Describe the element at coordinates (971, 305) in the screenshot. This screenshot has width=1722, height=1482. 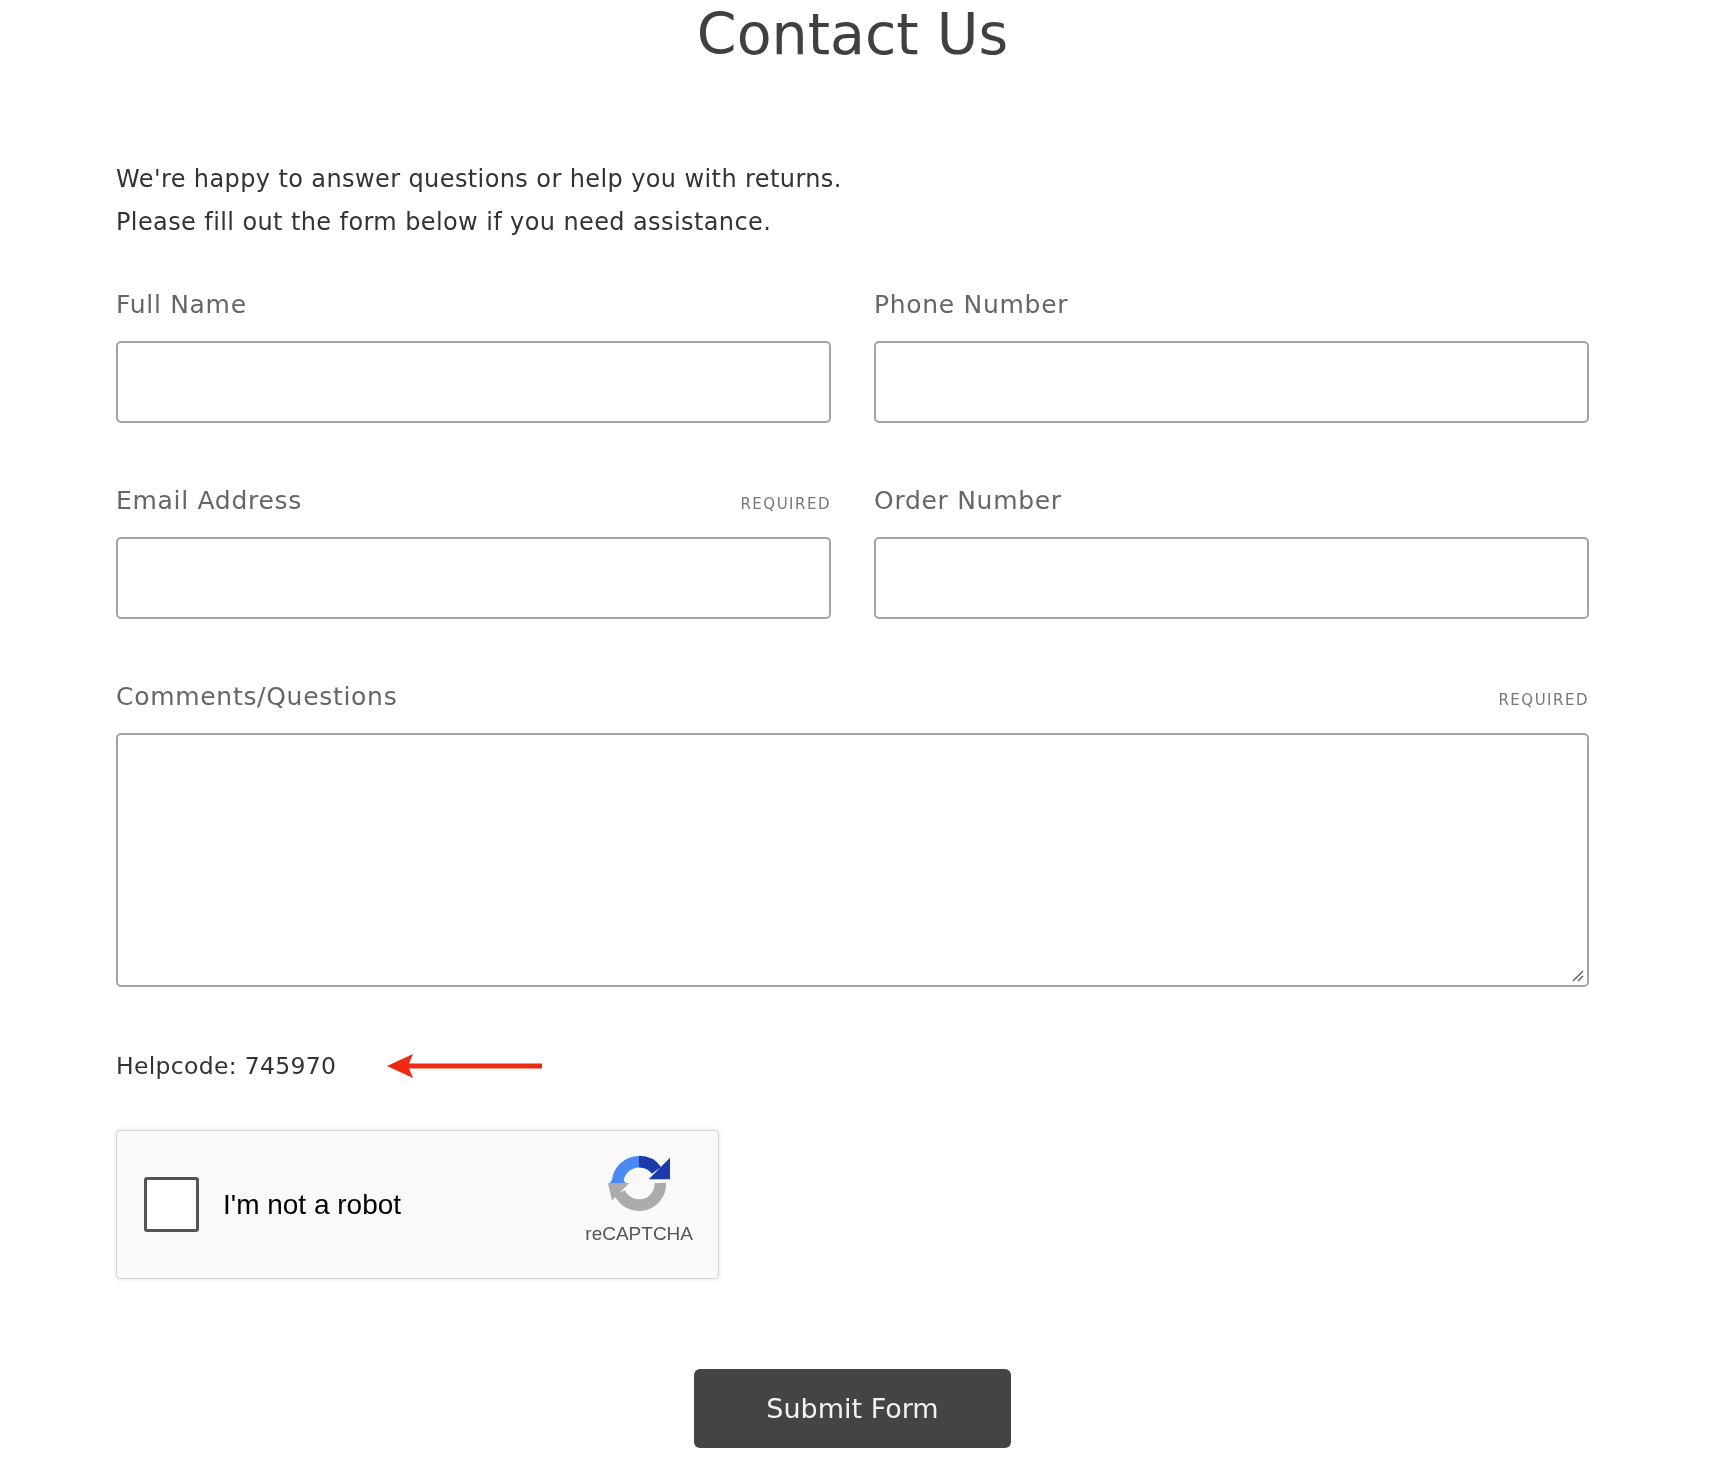
I see `field-label: Phone Number` at that location.